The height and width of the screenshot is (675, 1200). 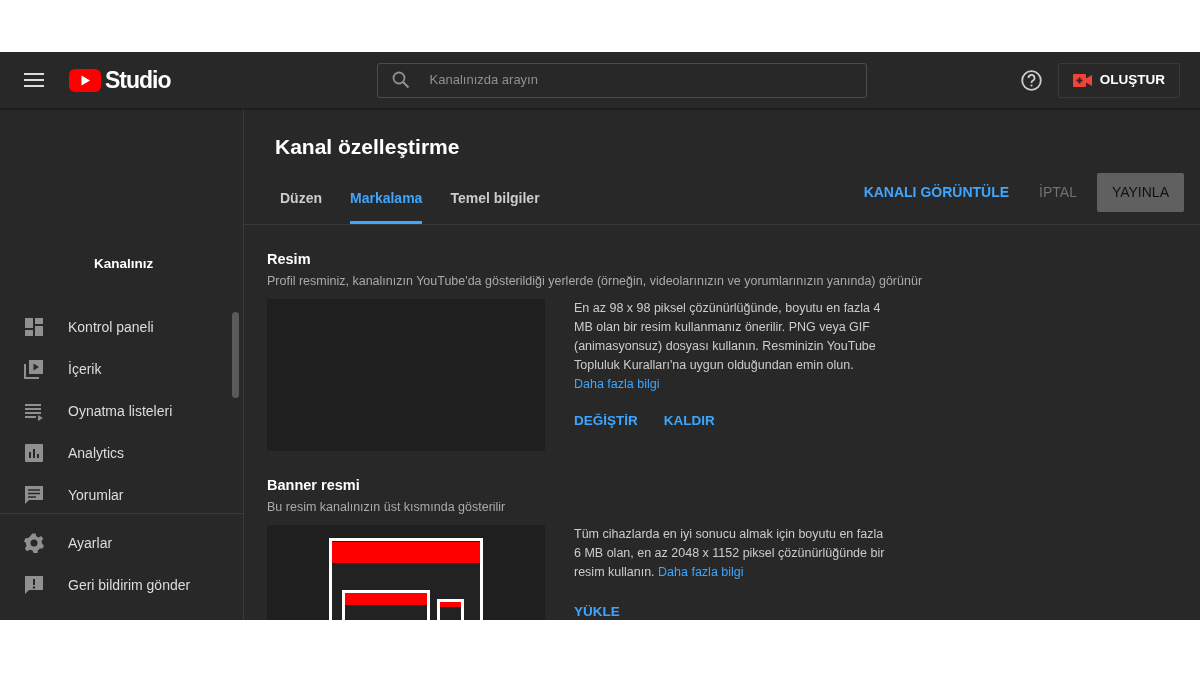 I want to click on nav-item: Analytics, so click(x=96, y=453).